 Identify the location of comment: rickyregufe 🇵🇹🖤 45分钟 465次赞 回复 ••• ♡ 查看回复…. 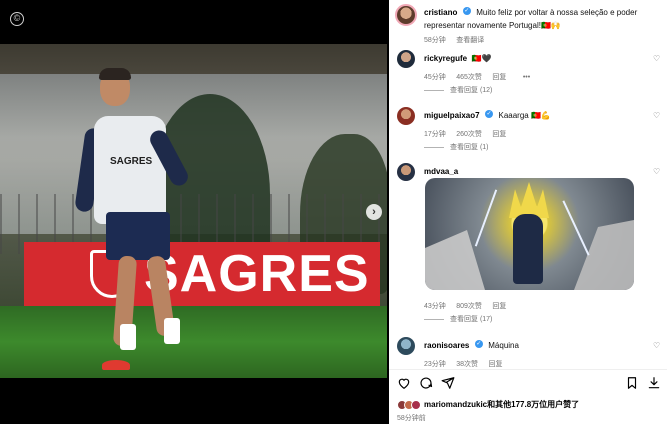
(528, 80).